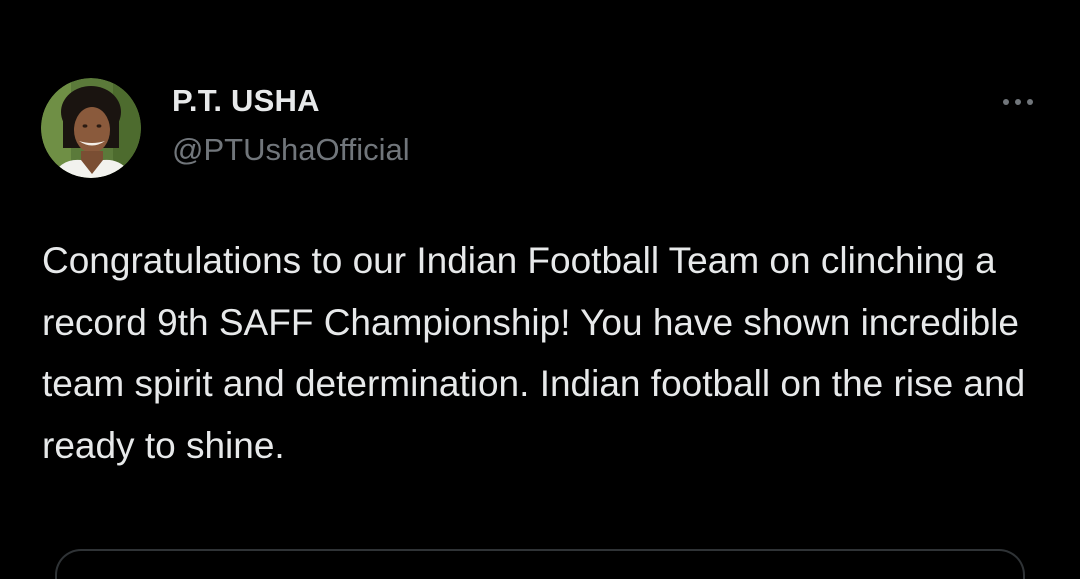 The width and height of the screenshot is (1080, 579). I want to click on media-card-edge, so click(540, 564).